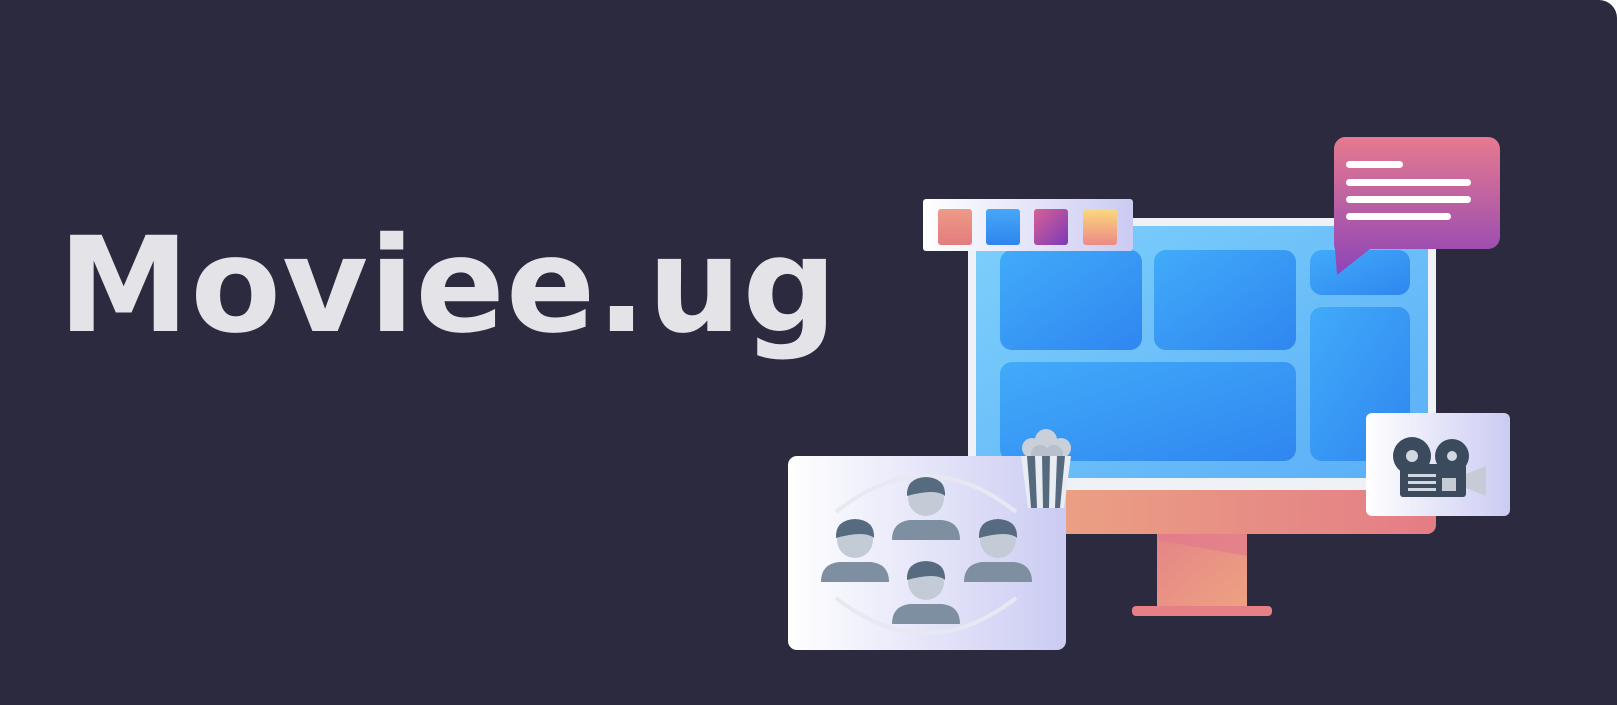 The height and width of the screenshot is (705, 1617). Describe the element at coordinates (927, 553) in the screenshot. I see `audience-card` at that location.